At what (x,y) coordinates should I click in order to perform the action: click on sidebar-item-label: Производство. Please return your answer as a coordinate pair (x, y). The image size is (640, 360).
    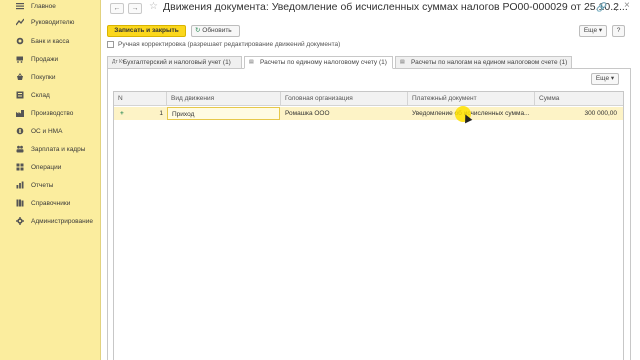
    Looking at the image, I should click on (52, 113).